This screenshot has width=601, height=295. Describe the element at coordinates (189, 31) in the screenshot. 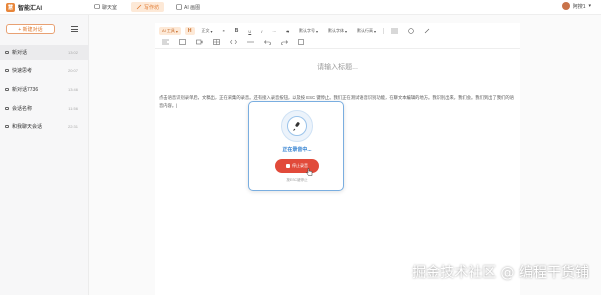

I see `heading-button: H` at that location.